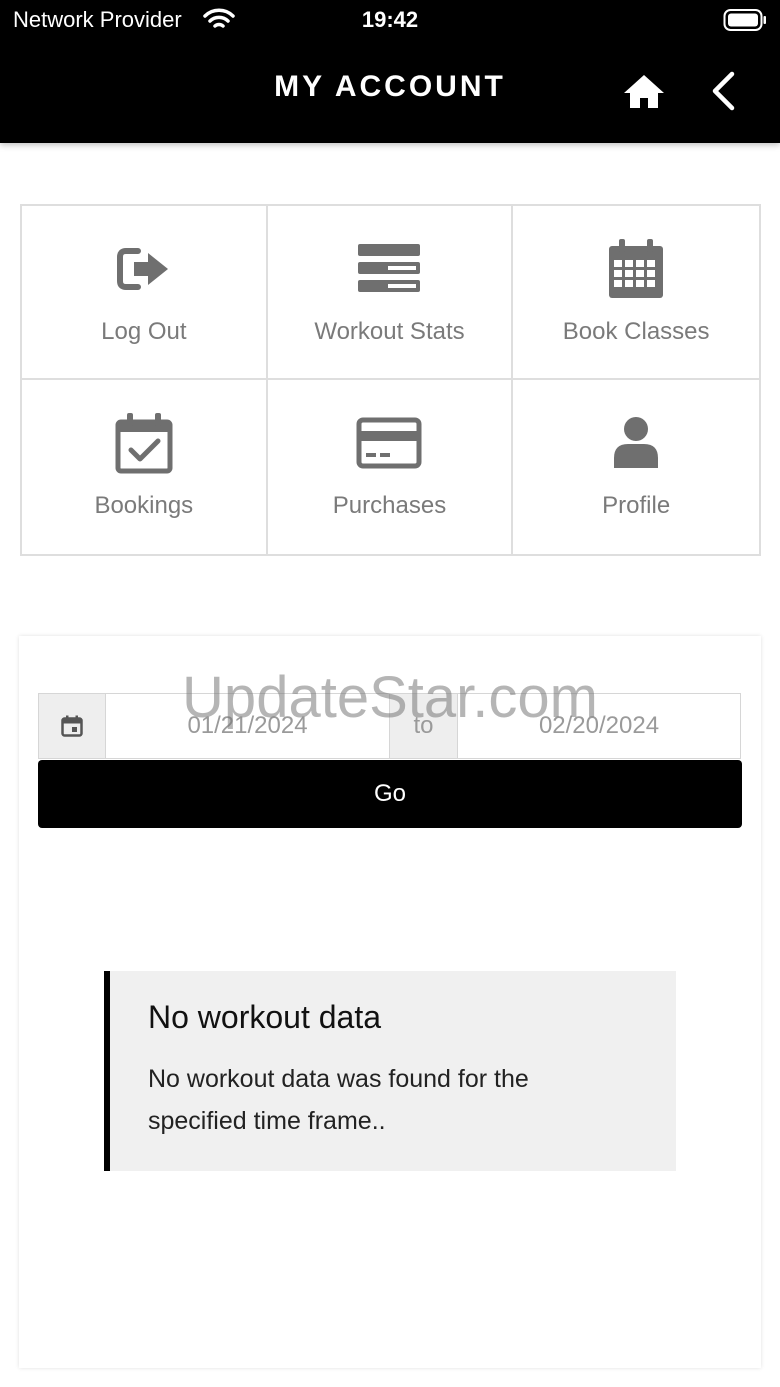 This screenshot has width=780, height=1387. I want to click on end-date-input, so click(599, 726).